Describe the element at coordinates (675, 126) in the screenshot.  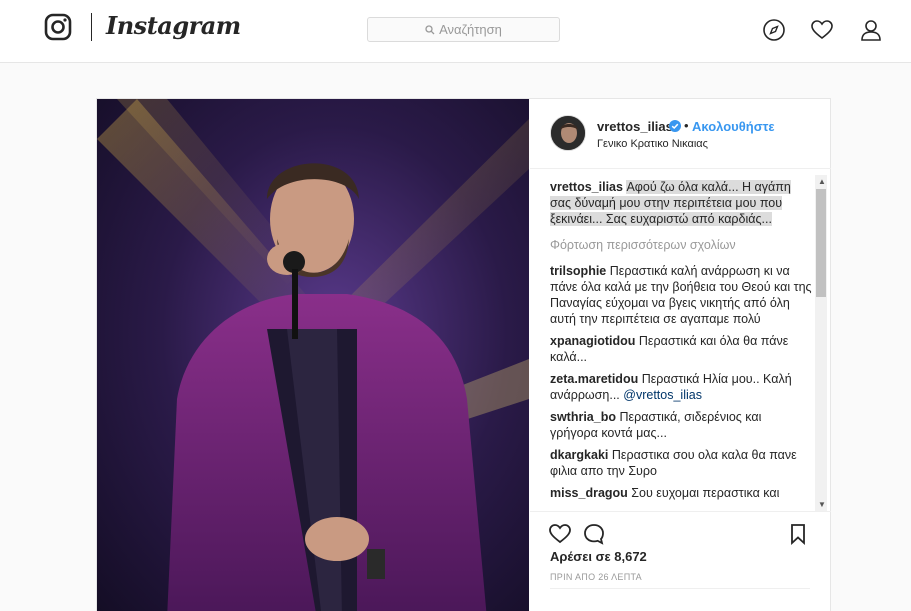
I see `verified-badge-icon` at that location.